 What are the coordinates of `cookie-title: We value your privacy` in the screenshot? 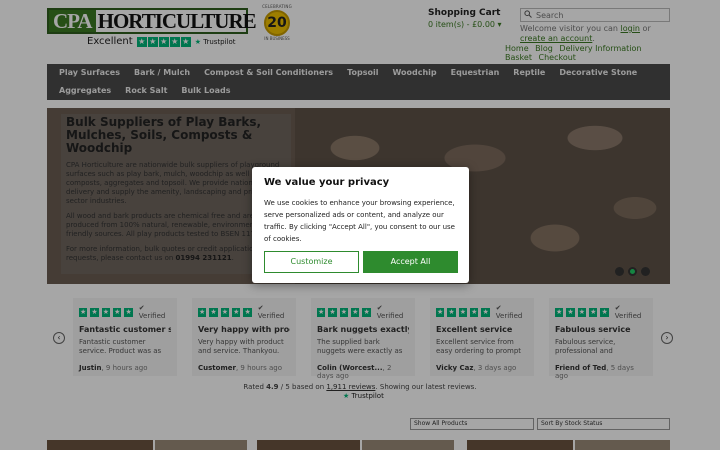 It's located at (327, 182).